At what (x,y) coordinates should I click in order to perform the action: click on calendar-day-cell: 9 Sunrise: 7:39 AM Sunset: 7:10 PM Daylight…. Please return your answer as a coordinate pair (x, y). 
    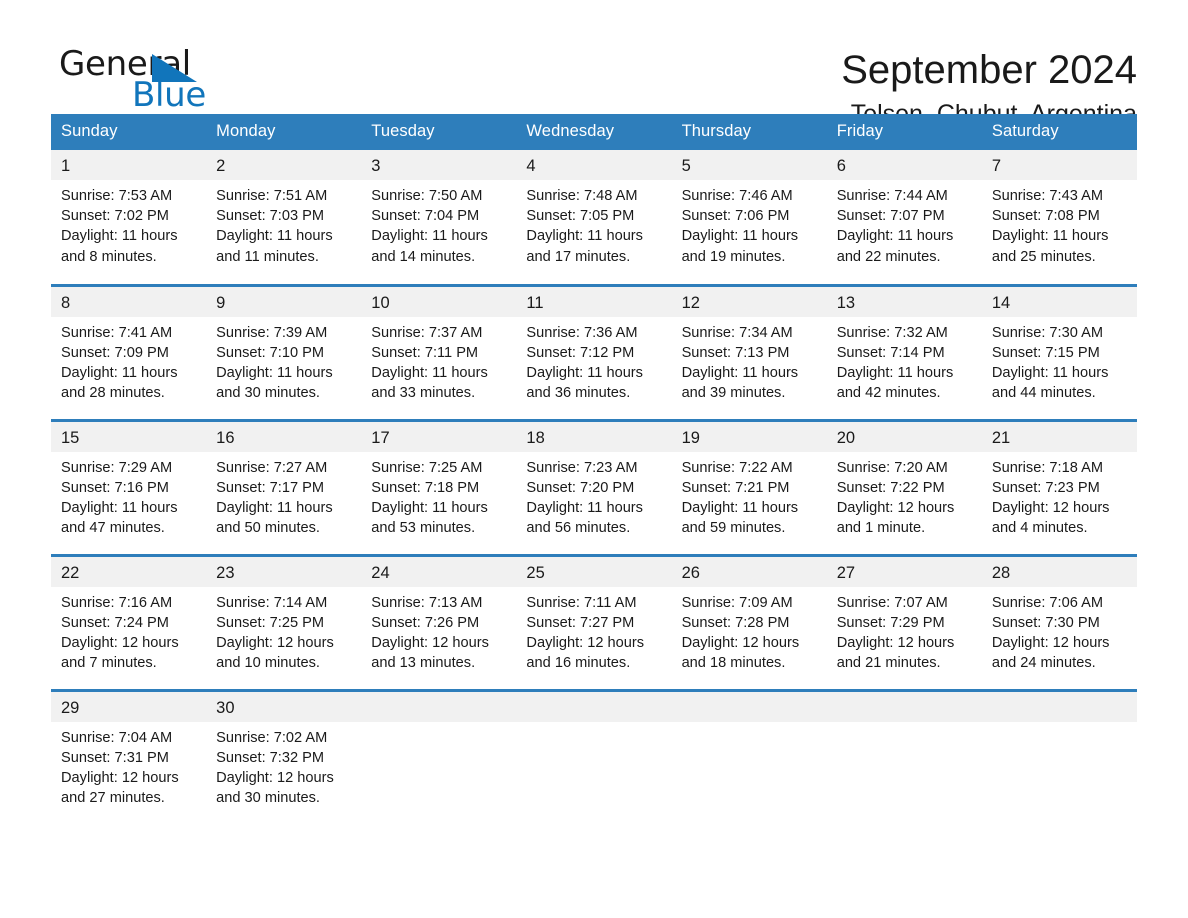
    Looking at the image, I should click on (283, 352).